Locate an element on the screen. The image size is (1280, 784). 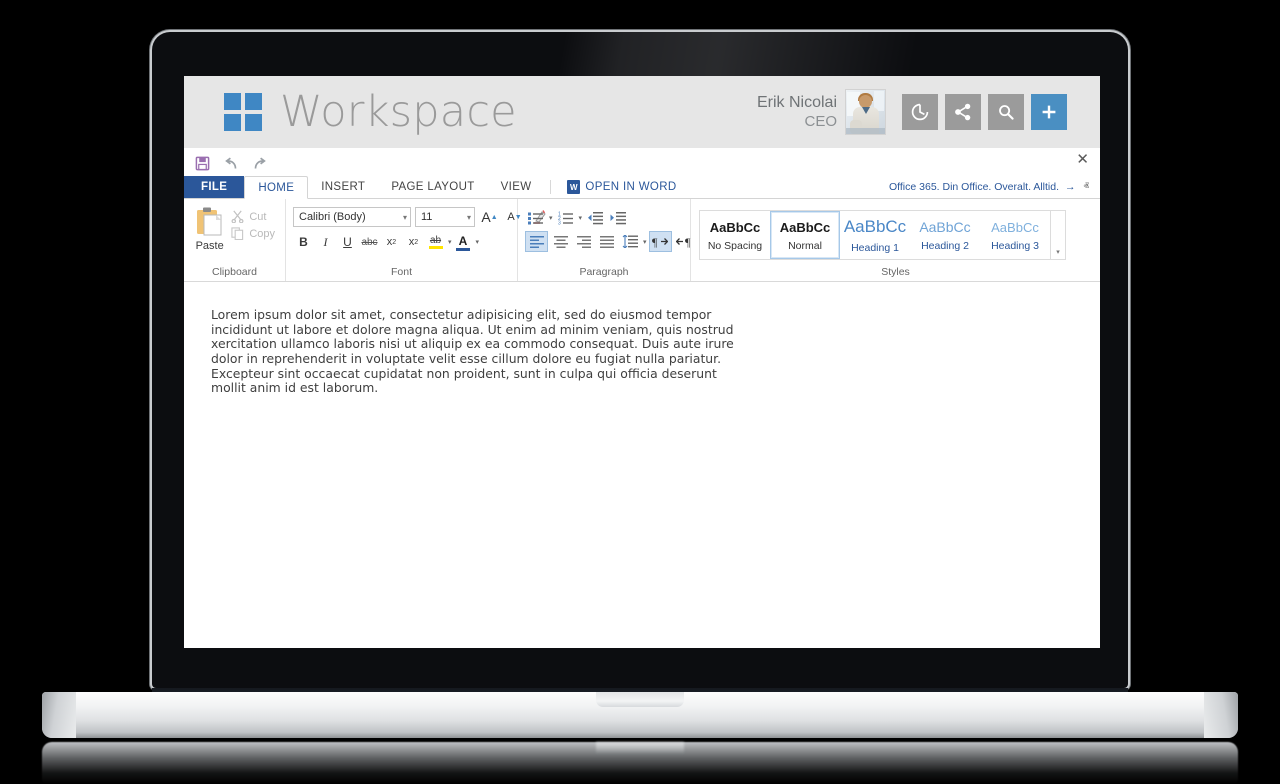
redo-button is located at coordinates (260, 164).